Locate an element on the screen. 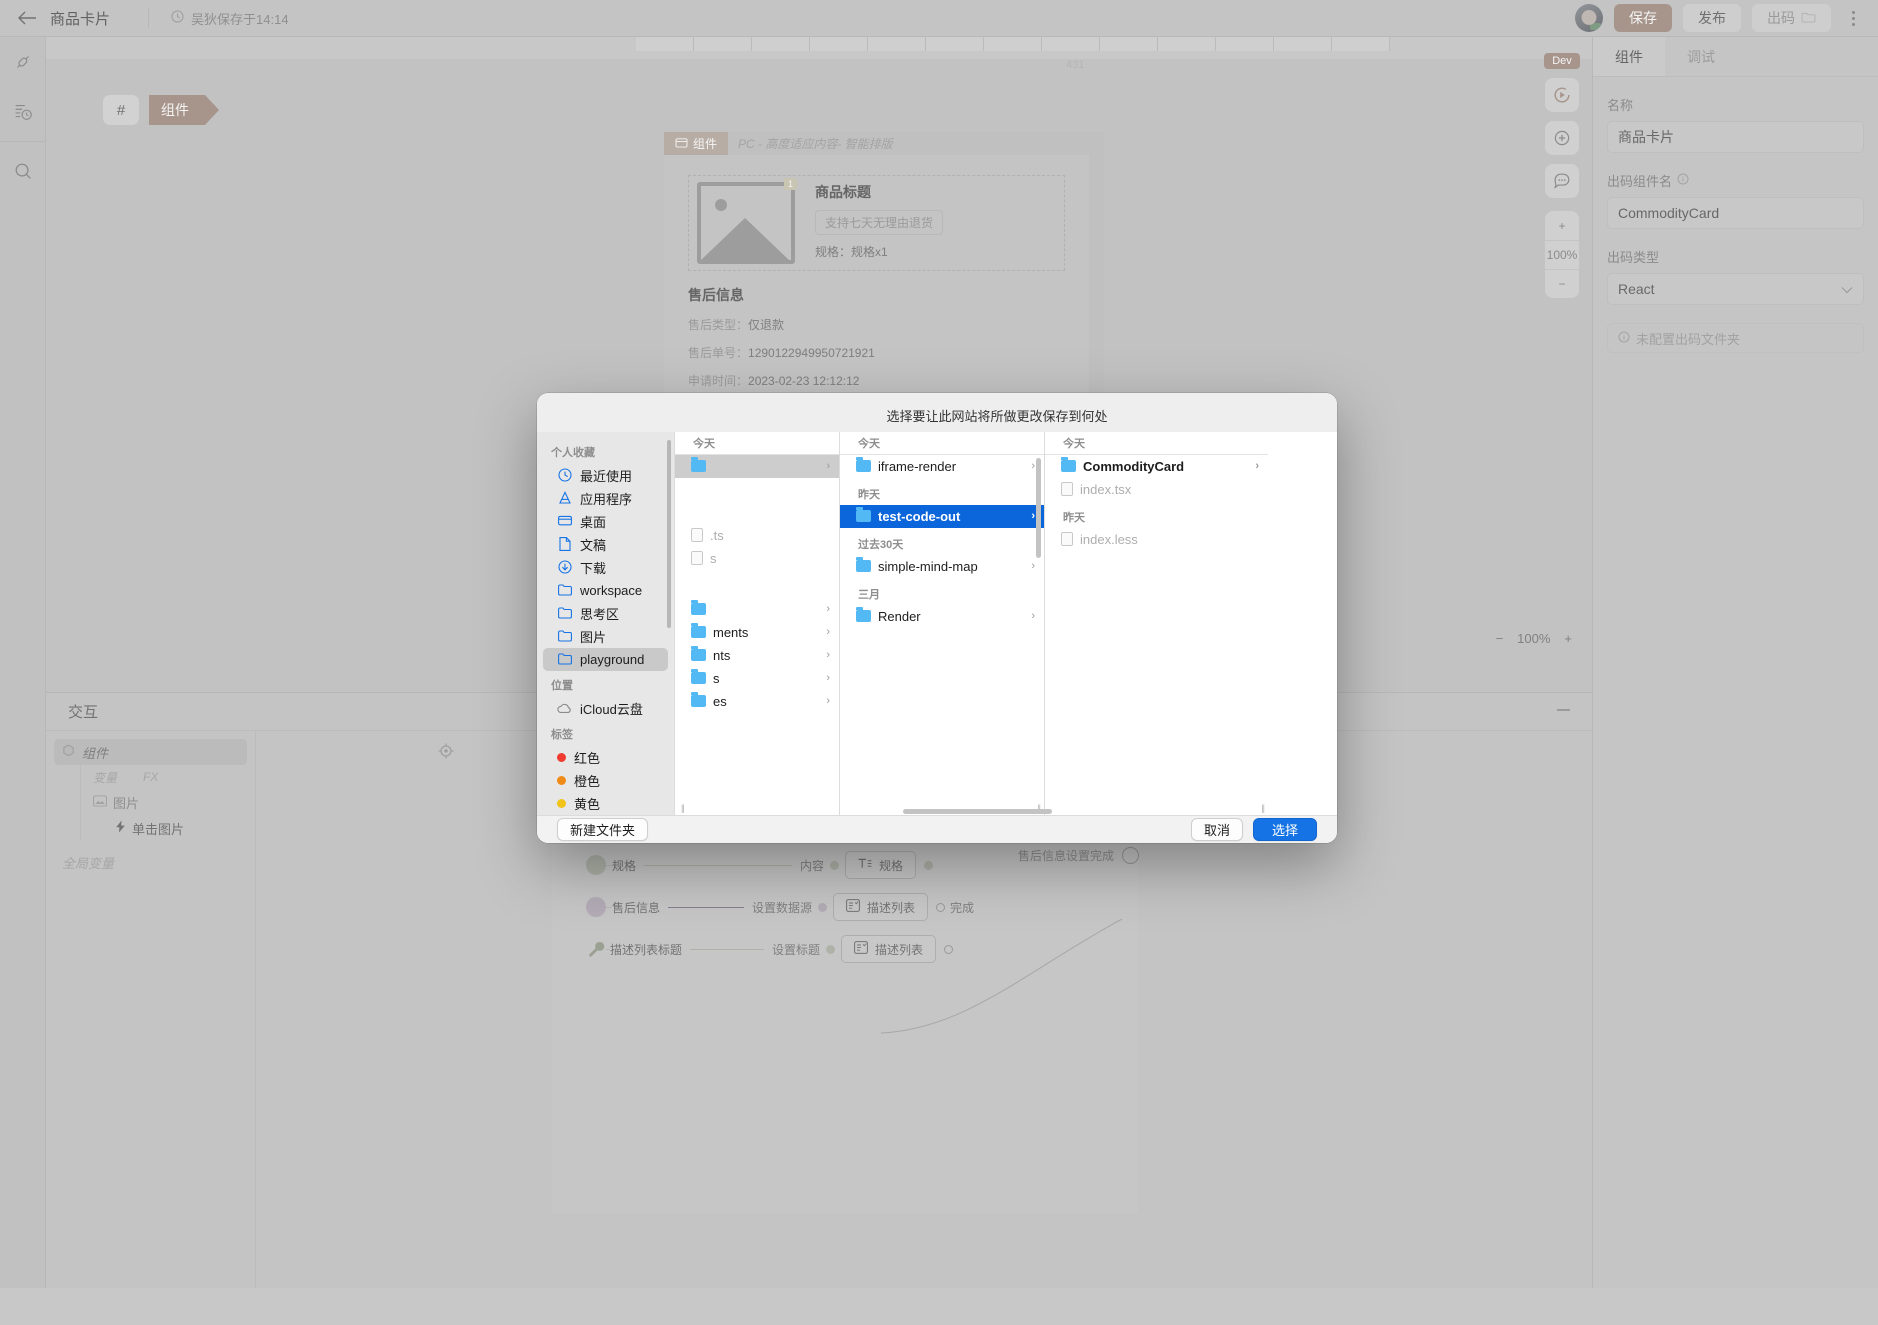  sidebar-item-thinking: 思考区 is located at coordinates (605, 613).